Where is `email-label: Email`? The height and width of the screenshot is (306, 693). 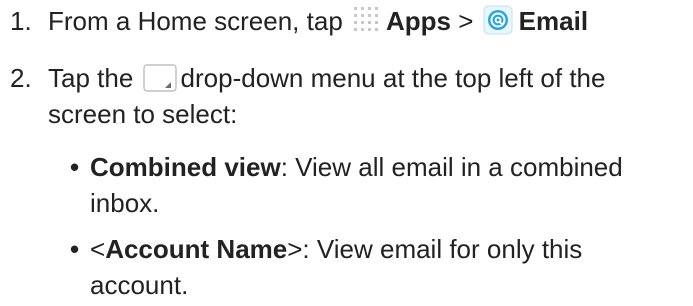
email-label: Email is located at coordinates (553, 21).